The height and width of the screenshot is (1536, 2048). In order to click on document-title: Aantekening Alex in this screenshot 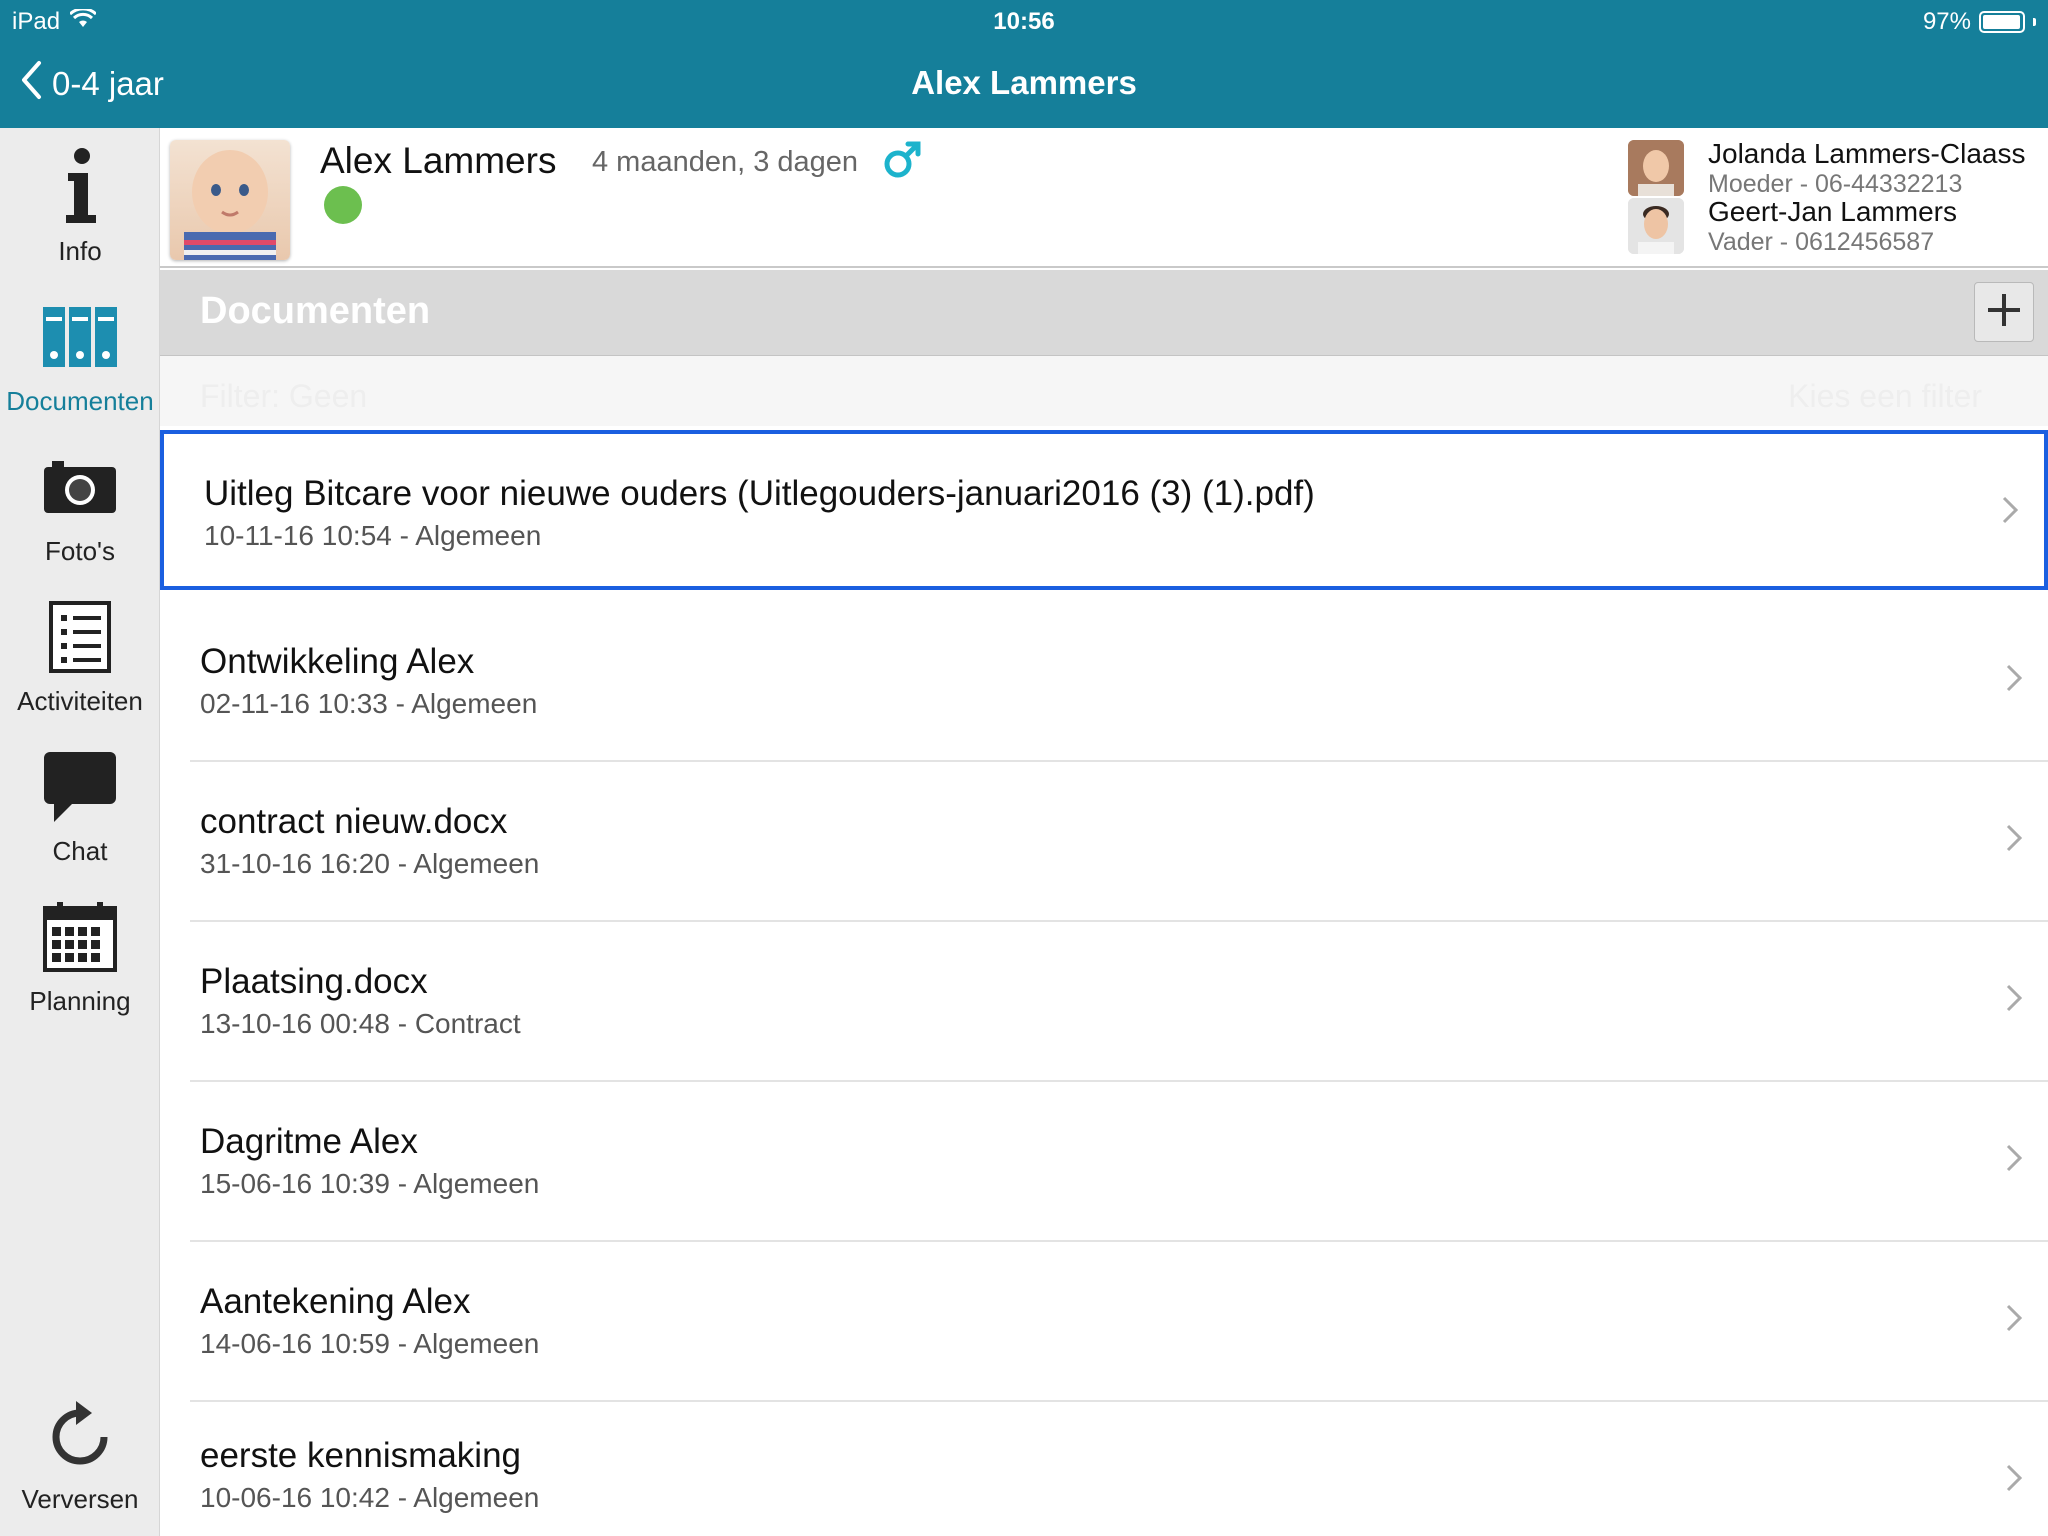, I will do `click(335, 1301)`.